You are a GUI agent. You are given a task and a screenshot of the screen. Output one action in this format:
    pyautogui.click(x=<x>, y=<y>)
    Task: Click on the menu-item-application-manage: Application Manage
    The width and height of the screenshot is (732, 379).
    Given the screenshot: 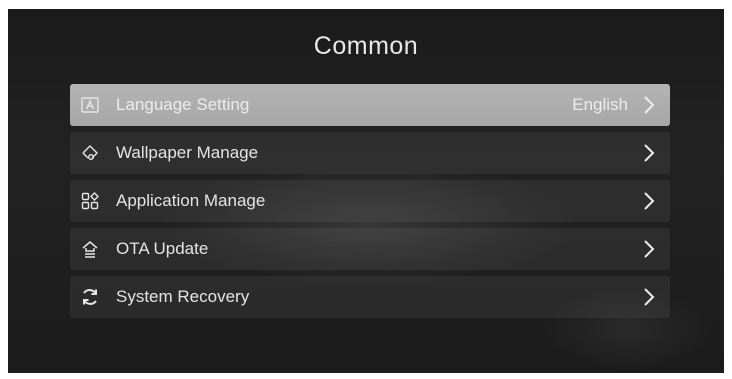 What is the action you would take?
    pyautogui.click(x=370, y=201)
    